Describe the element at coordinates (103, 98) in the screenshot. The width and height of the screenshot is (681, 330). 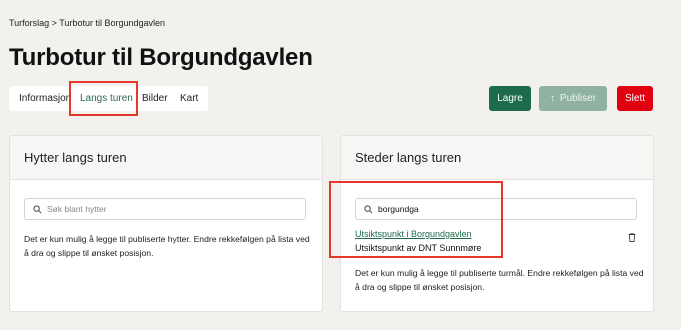
I see `active-tab-highlight` at that location.